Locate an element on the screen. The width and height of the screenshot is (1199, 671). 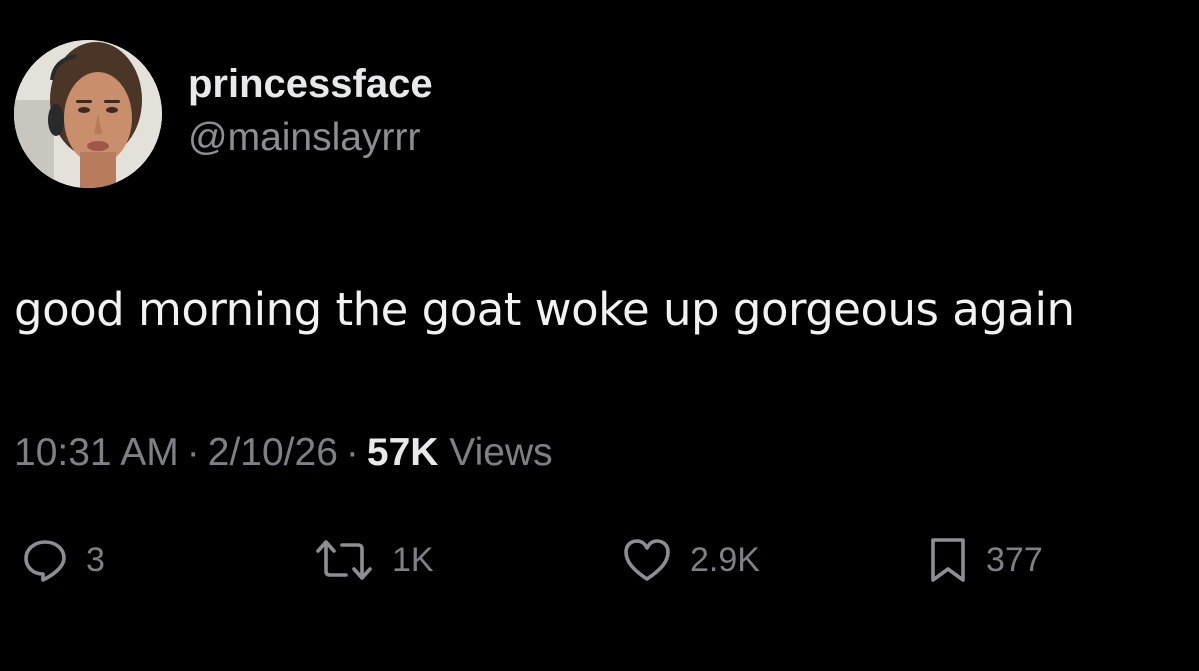
reply-icon is located at coordinates (45, 561).